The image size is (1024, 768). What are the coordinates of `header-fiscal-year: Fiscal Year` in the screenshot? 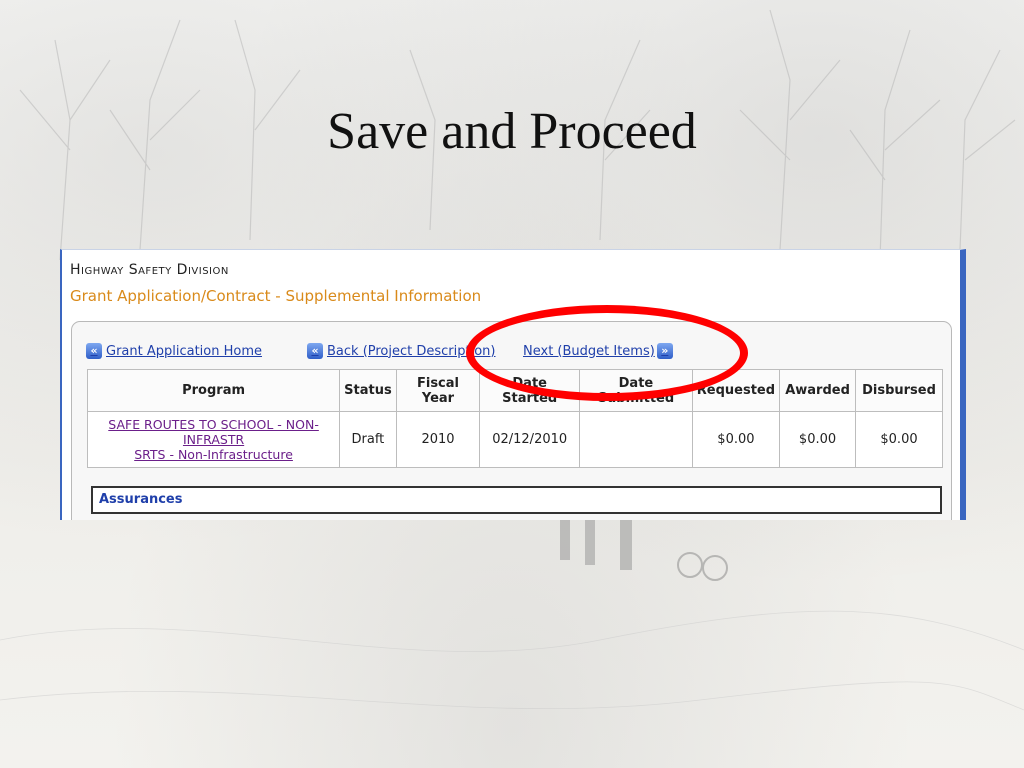 It's located at (438, 390).